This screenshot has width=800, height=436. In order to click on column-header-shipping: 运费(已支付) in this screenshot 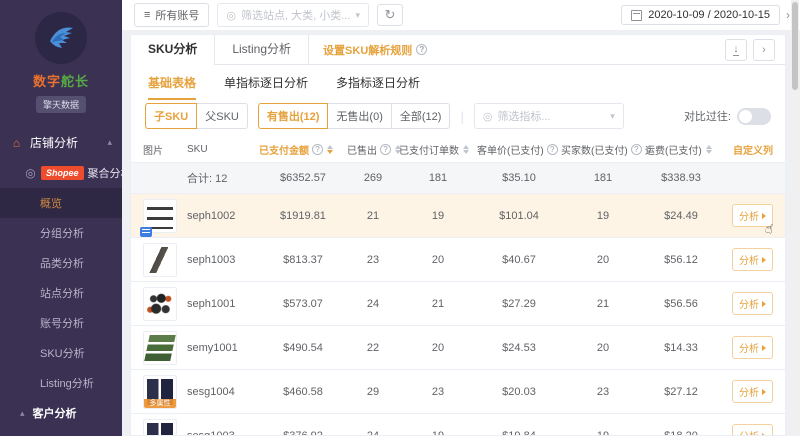, I will do `click(681, 149)`.